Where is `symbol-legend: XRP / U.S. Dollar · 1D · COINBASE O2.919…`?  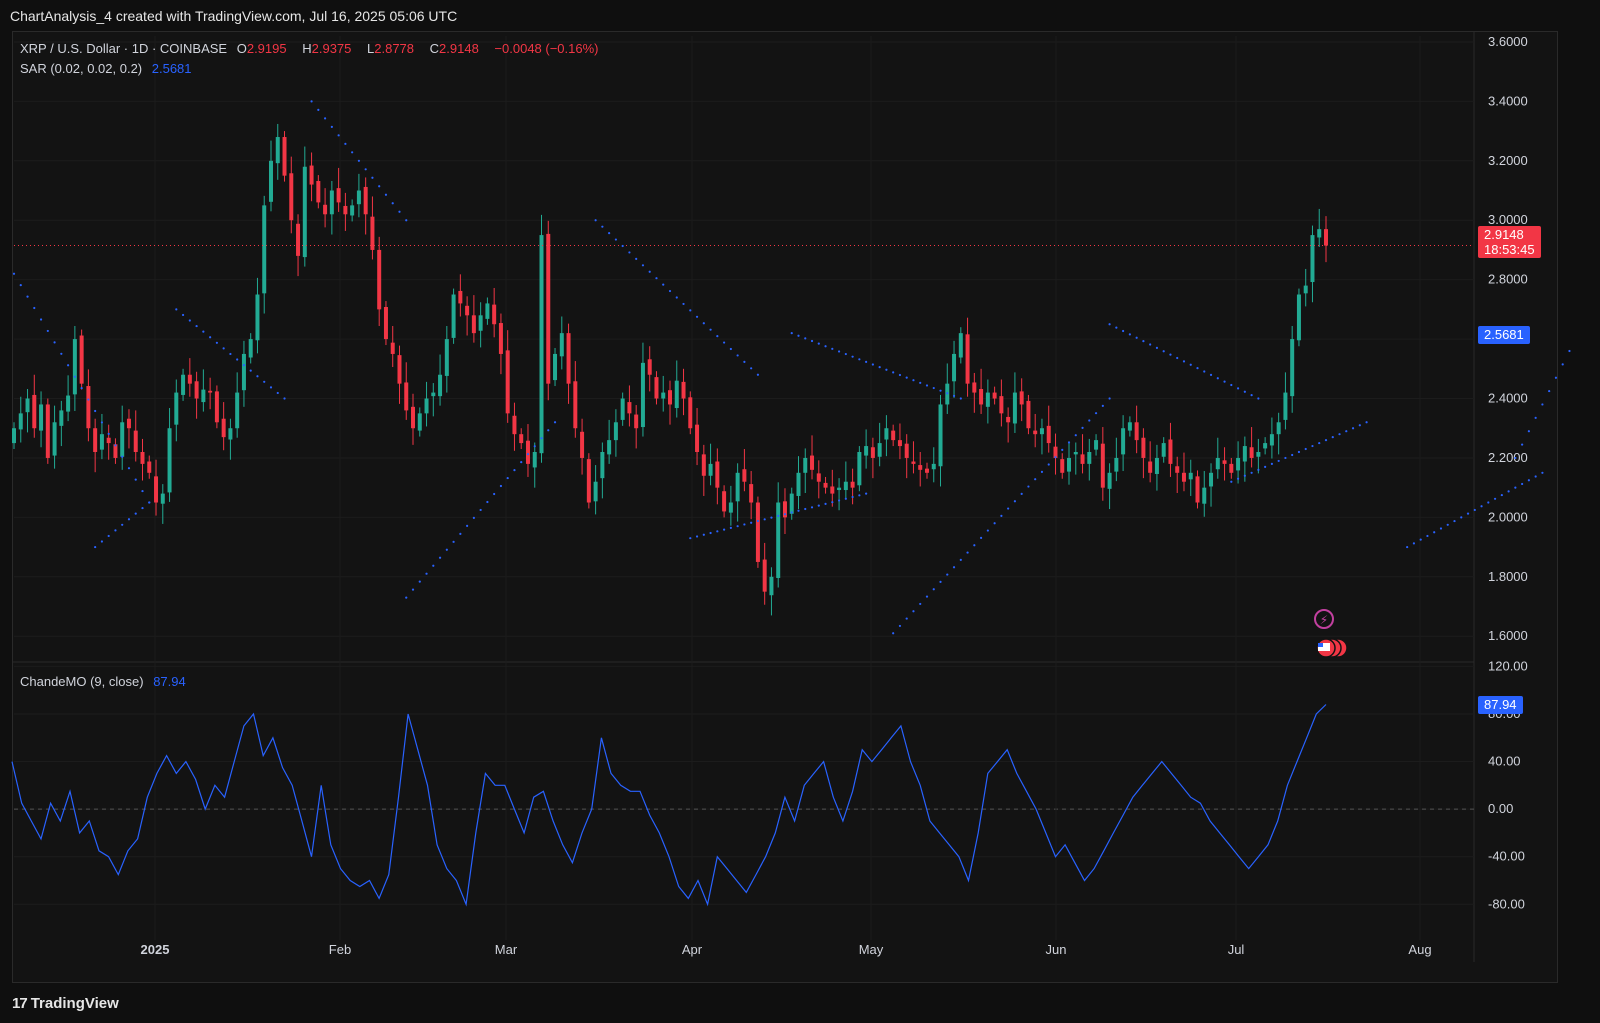 symbol-legend: XRP / U.S. Dollar · 1D · COINBASE O2.919… is located at coordinates (312, 48).